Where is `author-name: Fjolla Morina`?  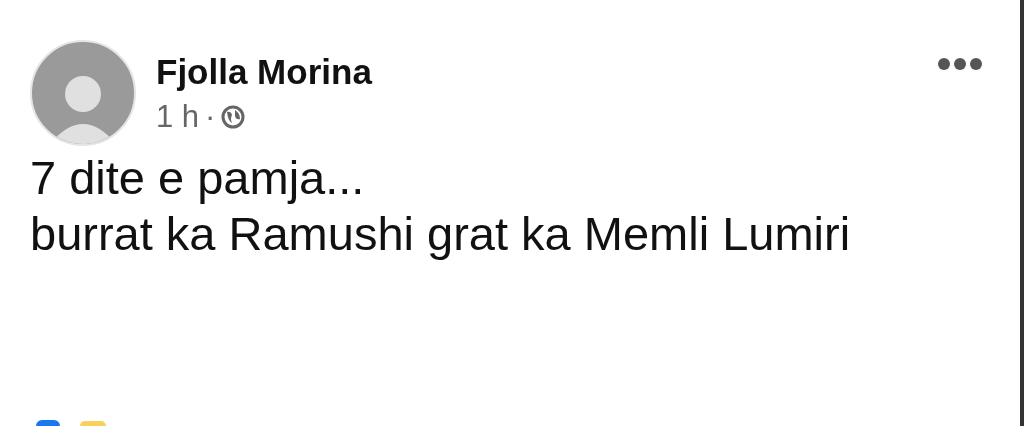 author-name: Fjolla Morina is located at coordinates (264, 72).